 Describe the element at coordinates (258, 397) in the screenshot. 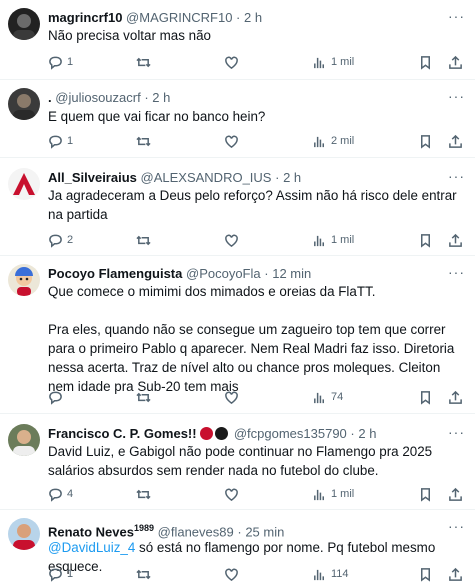

I see `action-bar: 74` at that location.